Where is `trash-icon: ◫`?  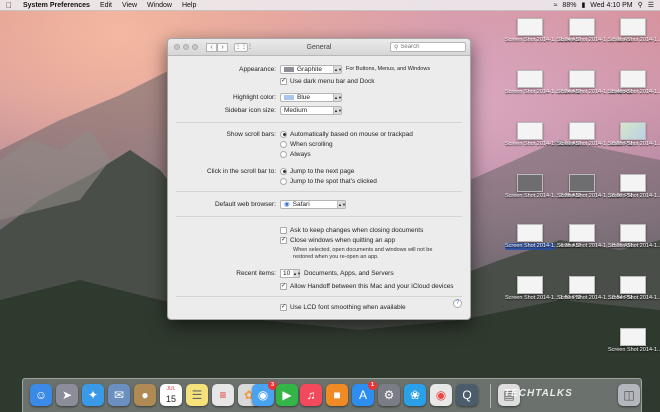 trash-icon: ◫ is located at coordinates (629, 395).